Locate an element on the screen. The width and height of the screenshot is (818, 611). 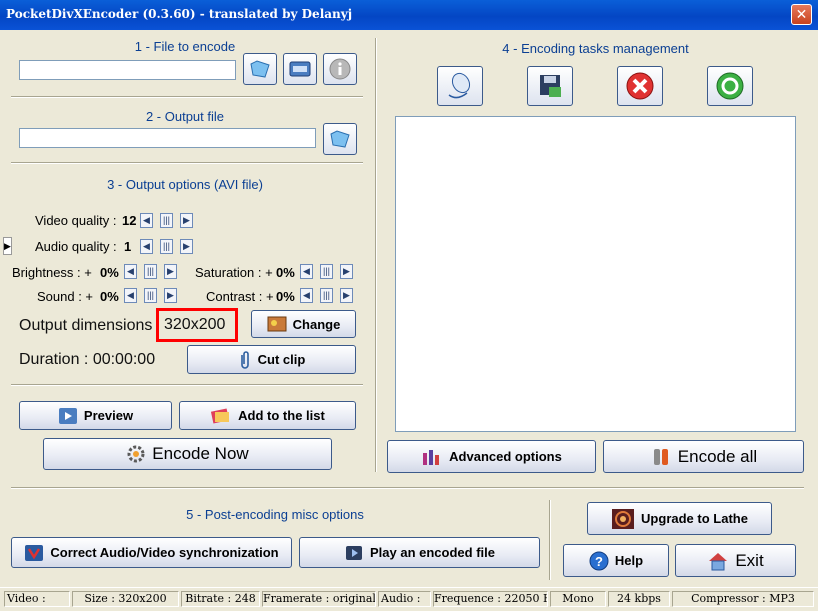
resize-image-icon is located at coordinates (277, 324).